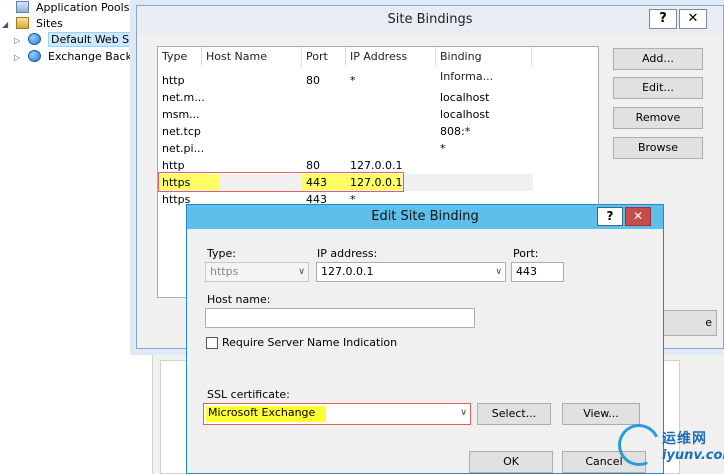  What do you see at coordinates (340, 318) in the screenshot?
I see `host-name-input` at bounding box center [340, 318].